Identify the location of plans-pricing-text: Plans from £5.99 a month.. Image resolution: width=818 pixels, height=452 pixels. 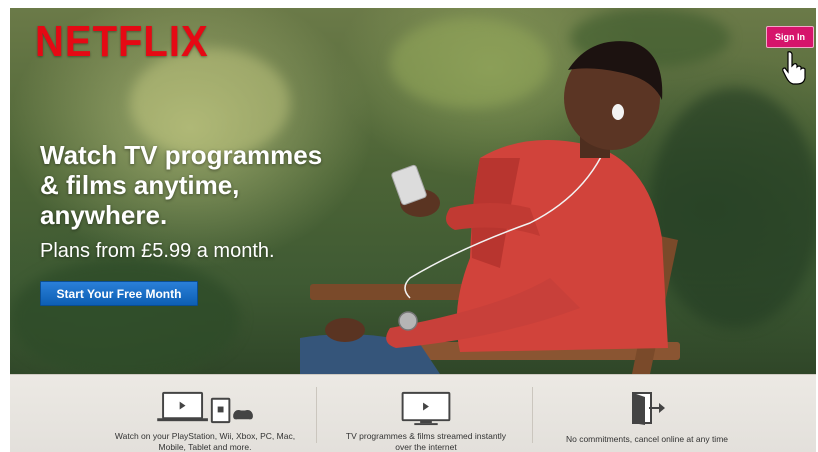
(157, 251).